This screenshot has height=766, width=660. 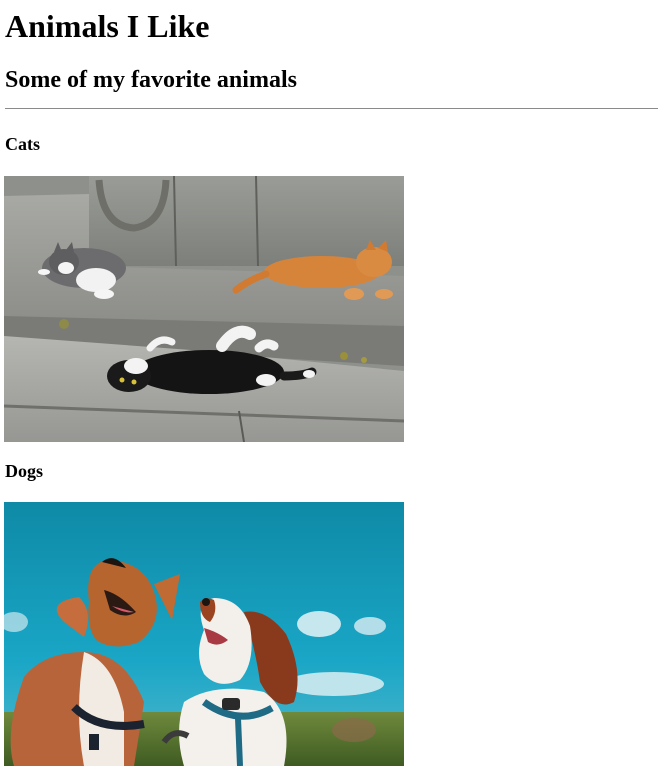 I want to click on section-heading-cats: Cats, so click(x=22, y=144).